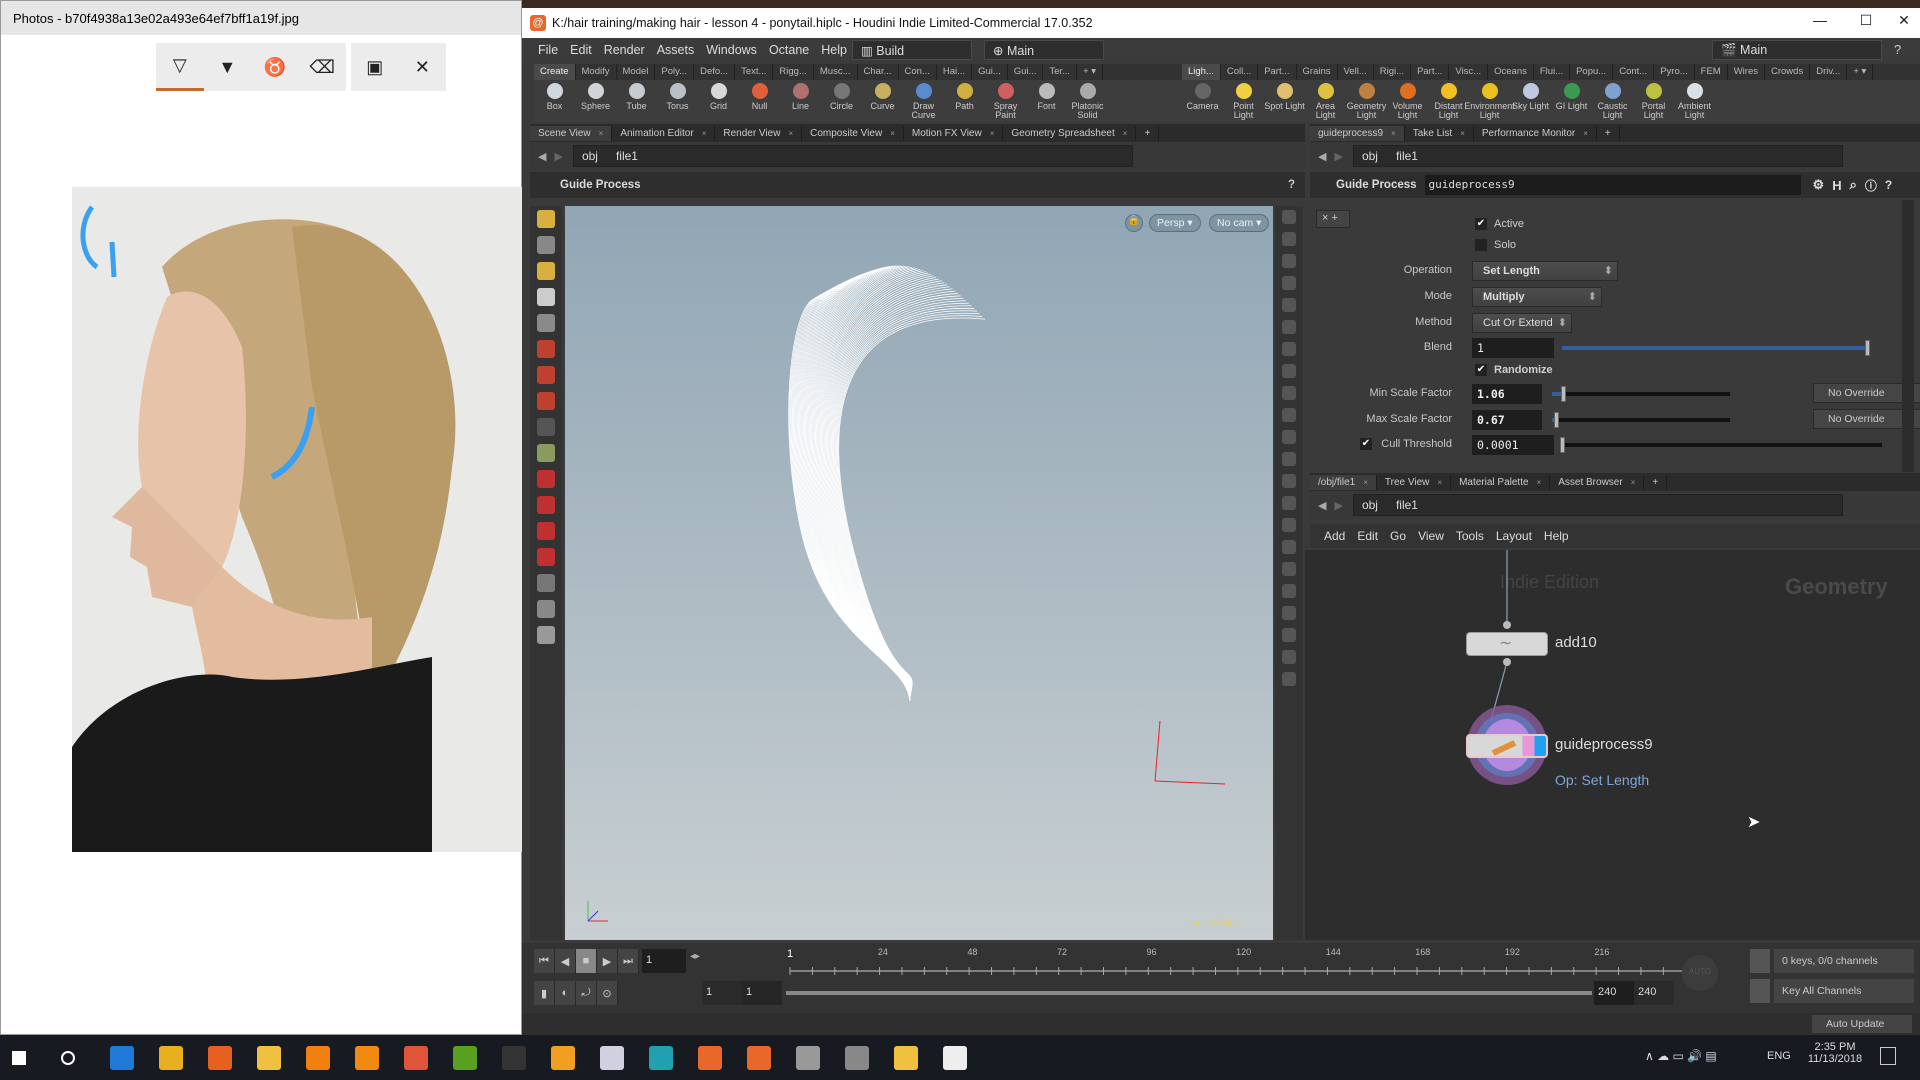 This screenshot has width=1920, height=1080. I want to click on pane-tab: Geometry Spreadsheet ×, so click(1070, 133).